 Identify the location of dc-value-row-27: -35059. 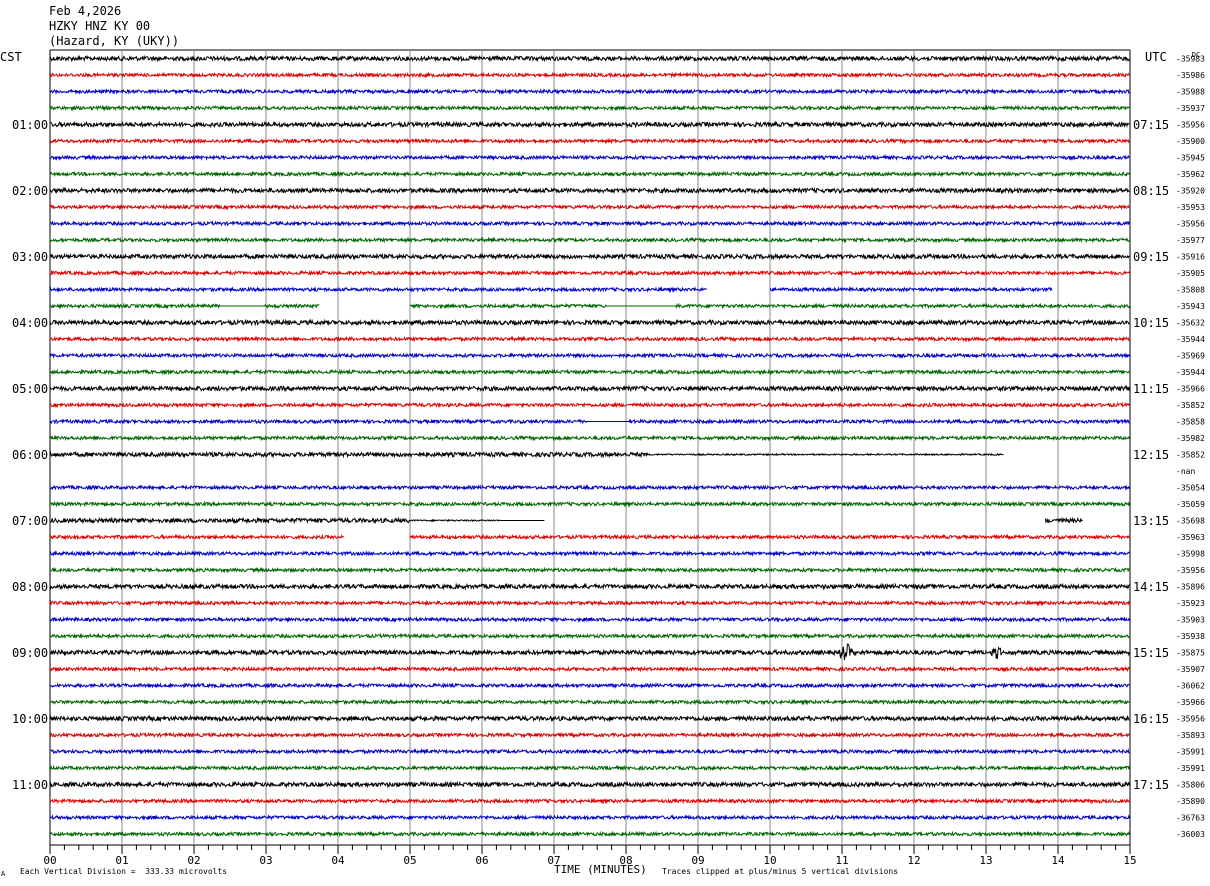
(1190, 504).